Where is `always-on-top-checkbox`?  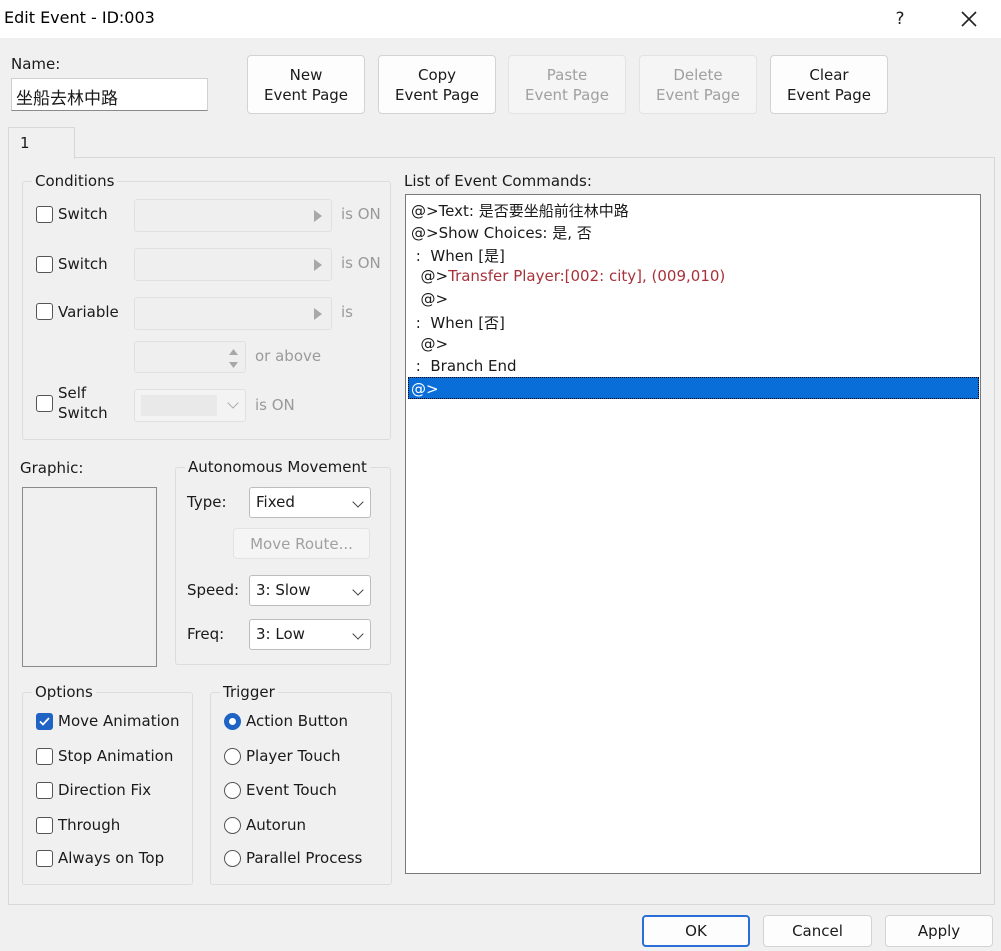 always-on-top-checkbox is located at coordinates (44, 858).